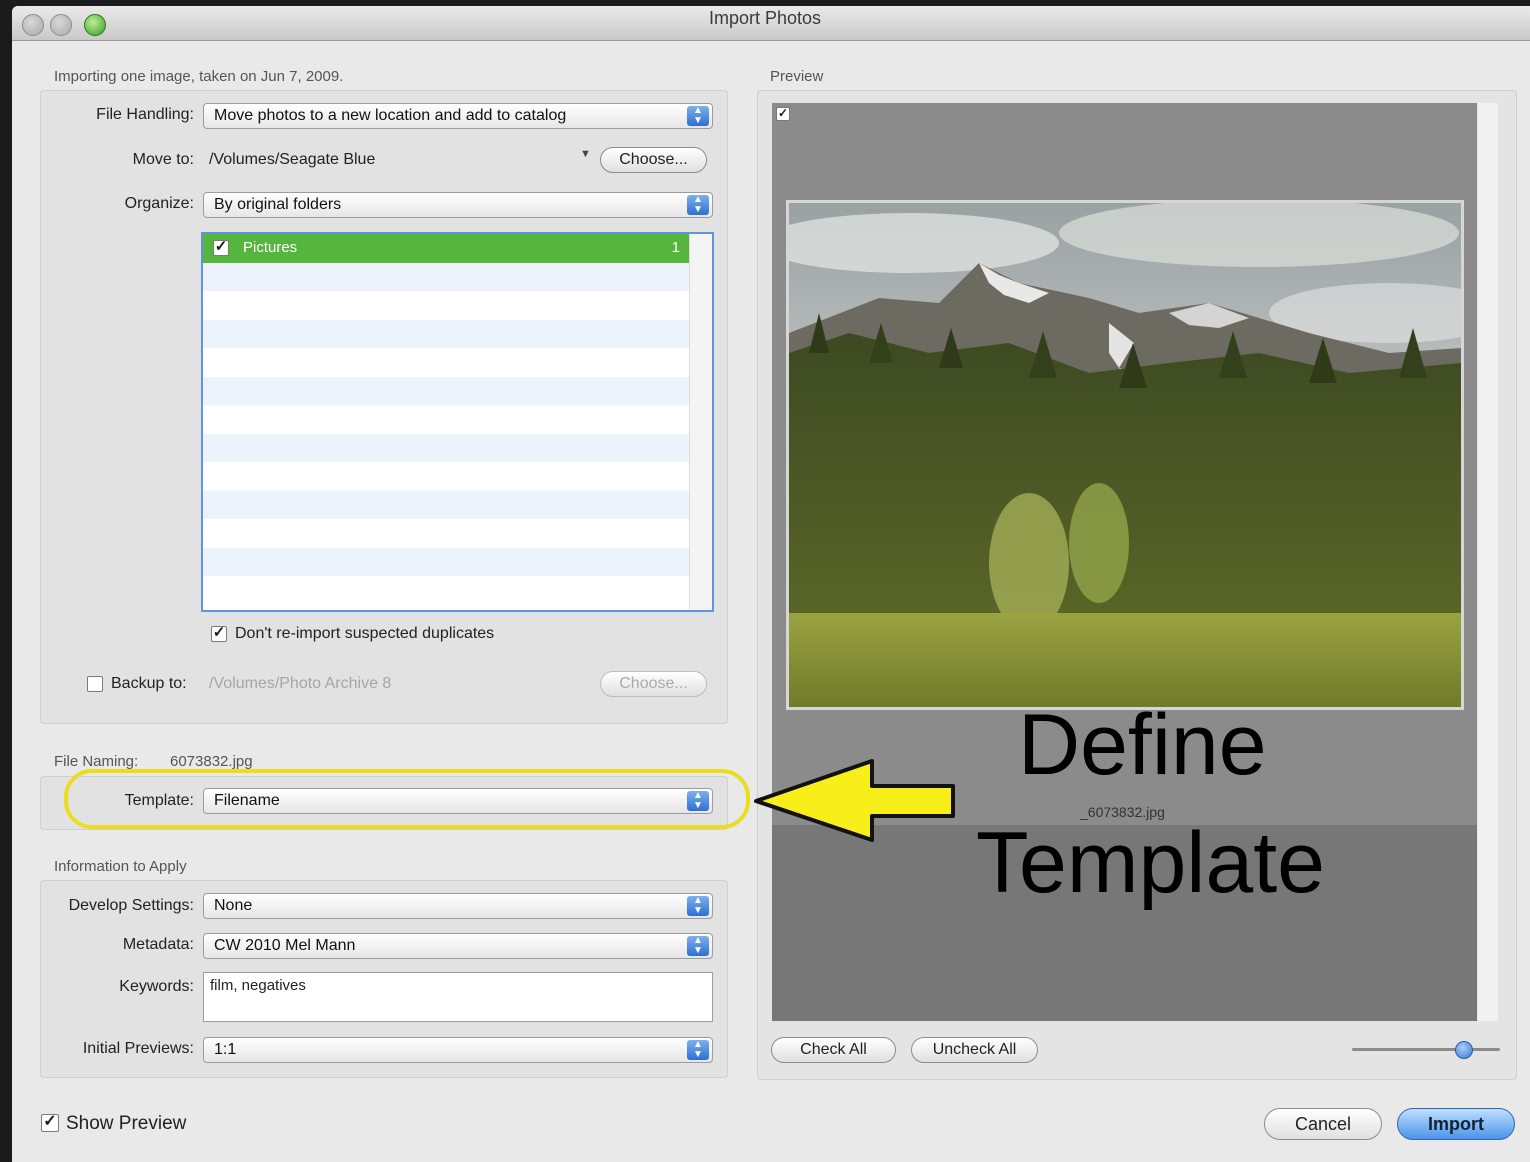 Image resolution: width=1530 pixels, height=1162 pixels. What do you see at coordinates (1142, 745) in the screenshot?
I see `annotation-line-1: Define` at bounding box center [1142, 745].